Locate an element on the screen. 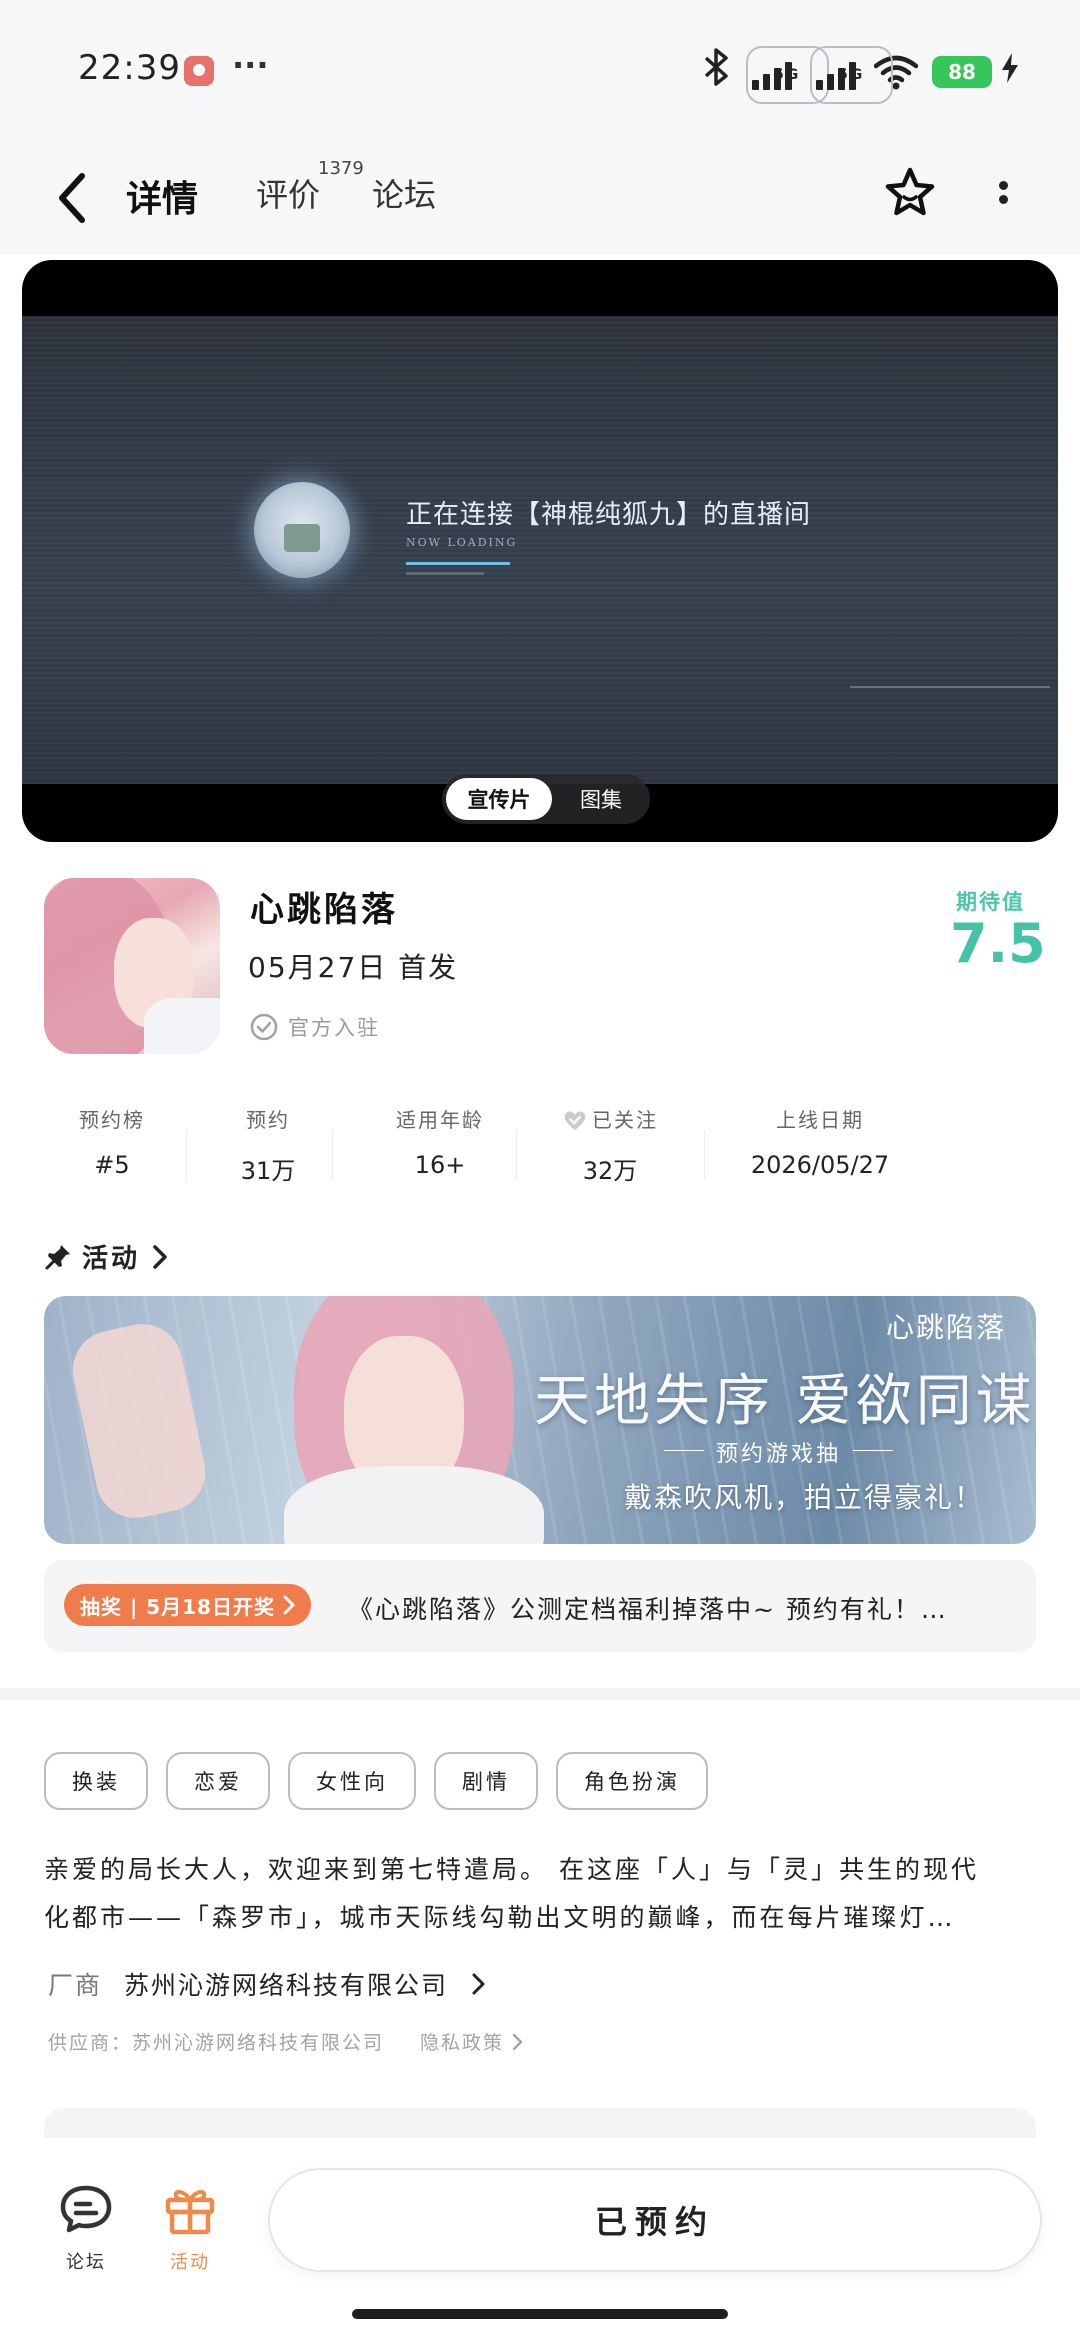  description-line-1: 亲爱的局长大人，欢迎来到第七特遣局。 在这座「人」与「灵」共生的现代 is located at coordinates (511, 1869).